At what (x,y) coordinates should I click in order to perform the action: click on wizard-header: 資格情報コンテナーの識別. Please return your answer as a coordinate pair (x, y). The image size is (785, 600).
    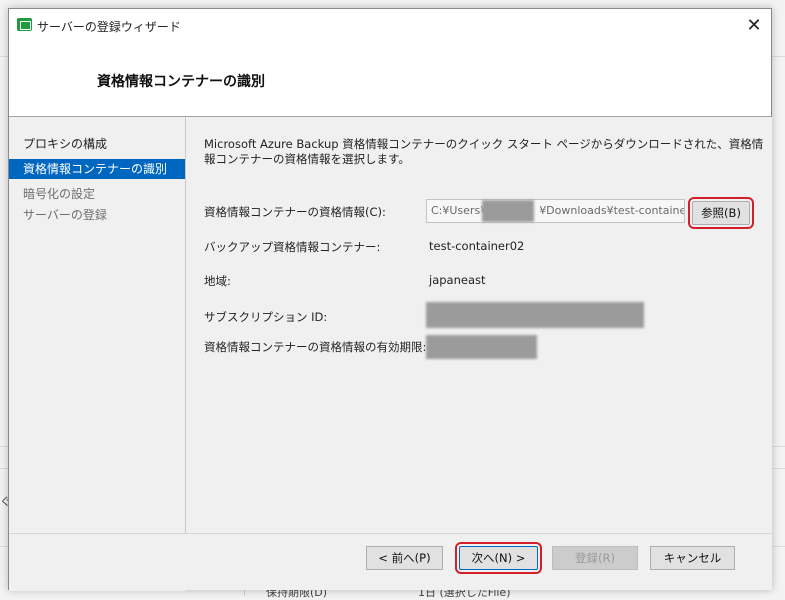
    Looking at the image, I should click on (390, 79).